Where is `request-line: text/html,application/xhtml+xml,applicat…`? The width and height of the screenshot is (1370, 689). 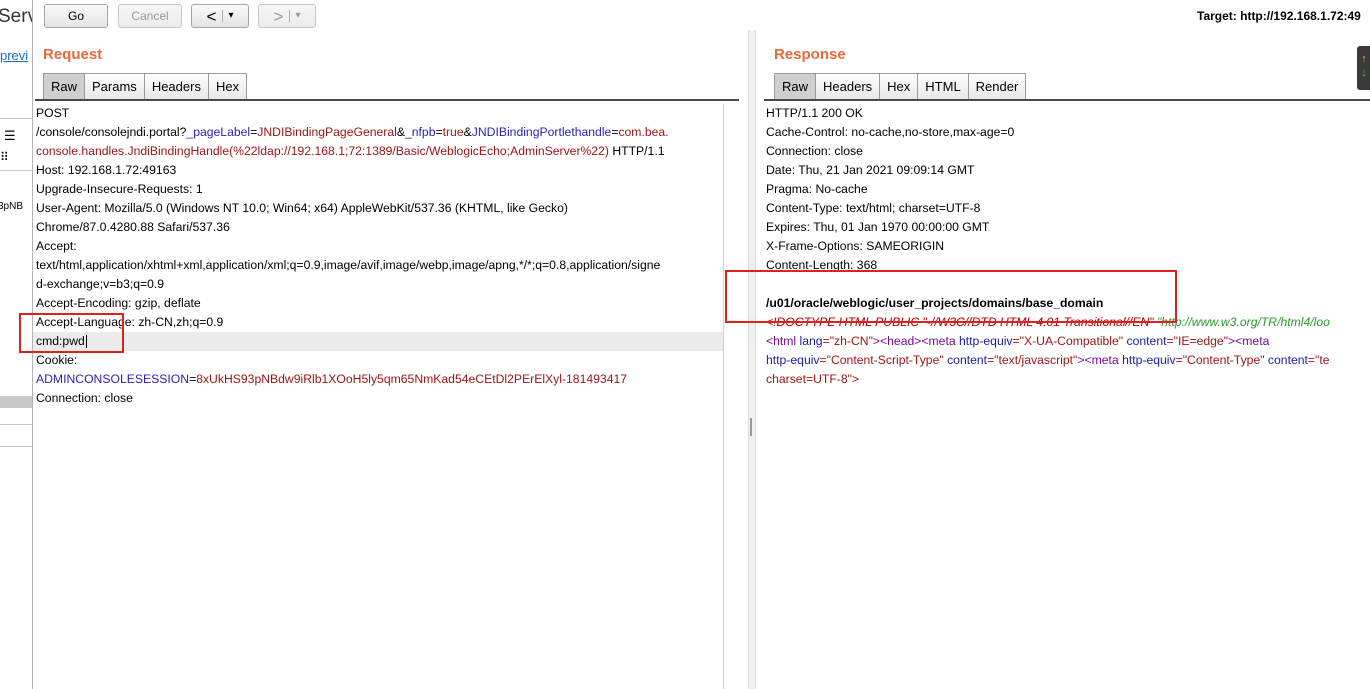
request-line: text/html,application/xhtml+xml,applicat… is located at coordinates (348, 265).